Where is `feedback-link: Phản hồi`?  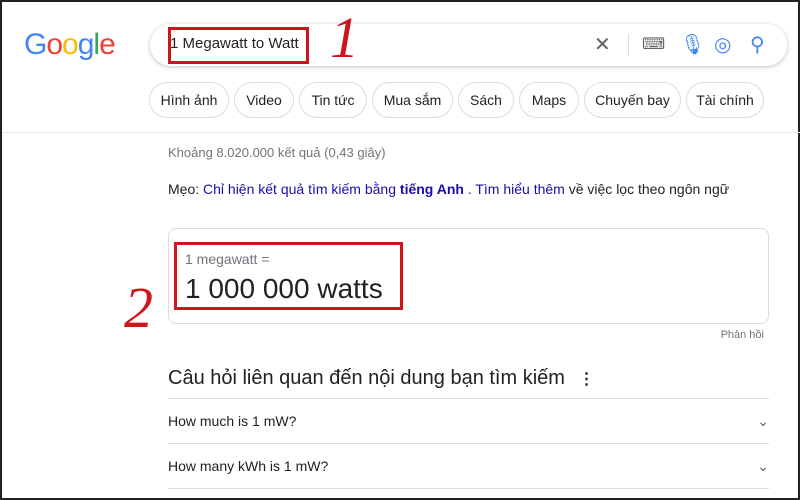
feedback-link: Phản hồi is located at coordinates (742, 335).